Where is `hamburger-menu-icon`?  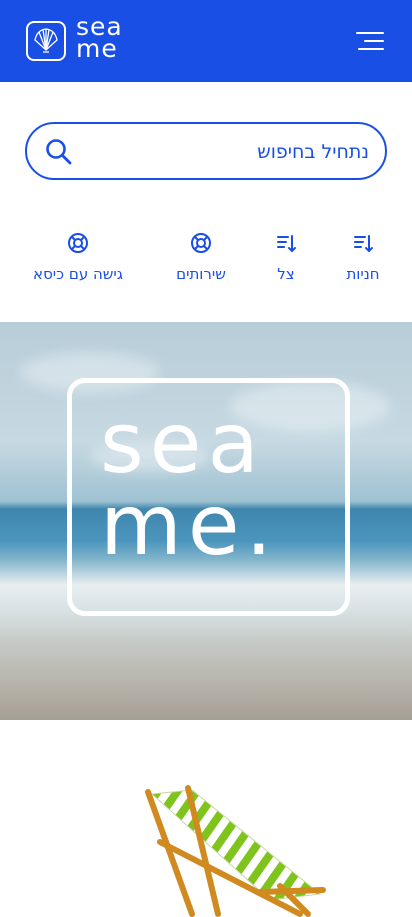 hamburger-menu-icon is located at coordinates (369, 41).